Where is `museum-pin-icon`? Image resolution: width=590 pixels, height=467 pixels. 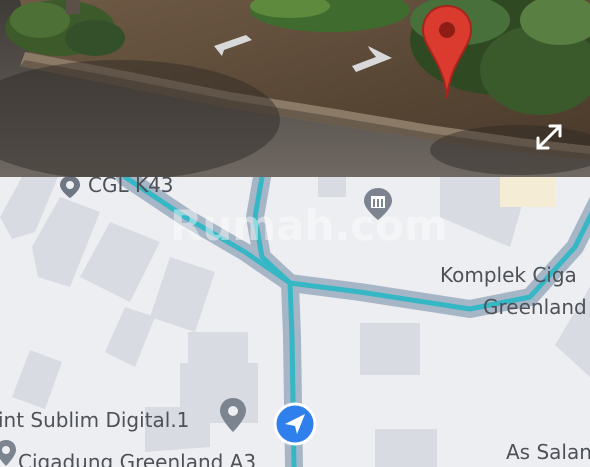
museum-pin-icon is located at coordinates (378, 204).